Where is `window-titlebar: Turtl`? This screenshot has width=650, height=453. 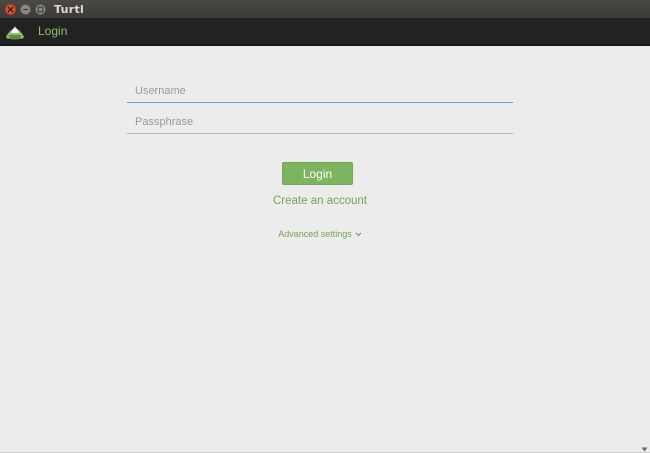 window-titlebar: Turtl is located at coordinates (325, 9).